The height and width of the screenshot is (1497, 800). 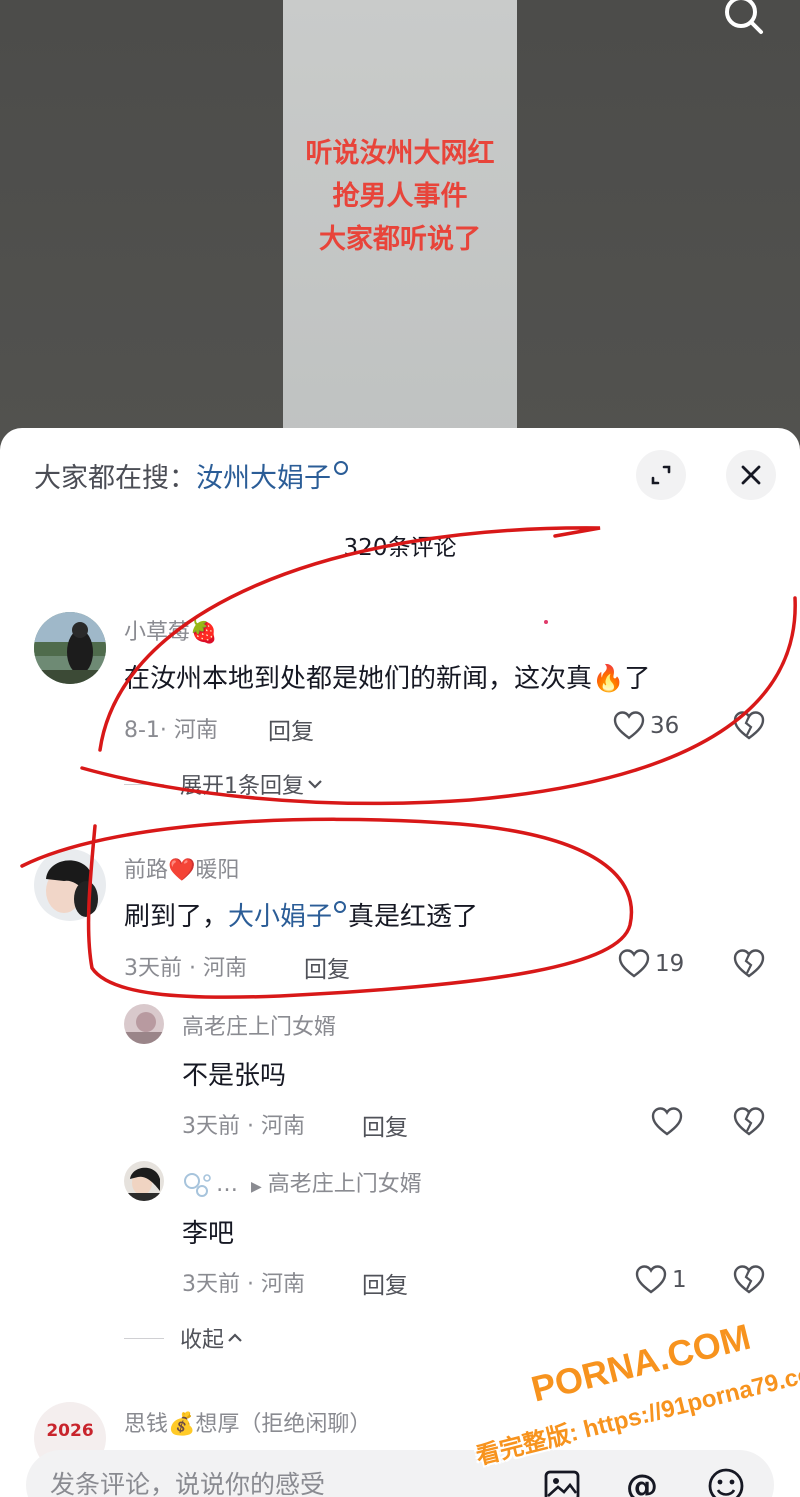 What do you see at coordinates (115, 478) in the screenshot?
I see `trending-search-prefix: 大家都在搜：` at bounding box center [115, 478].